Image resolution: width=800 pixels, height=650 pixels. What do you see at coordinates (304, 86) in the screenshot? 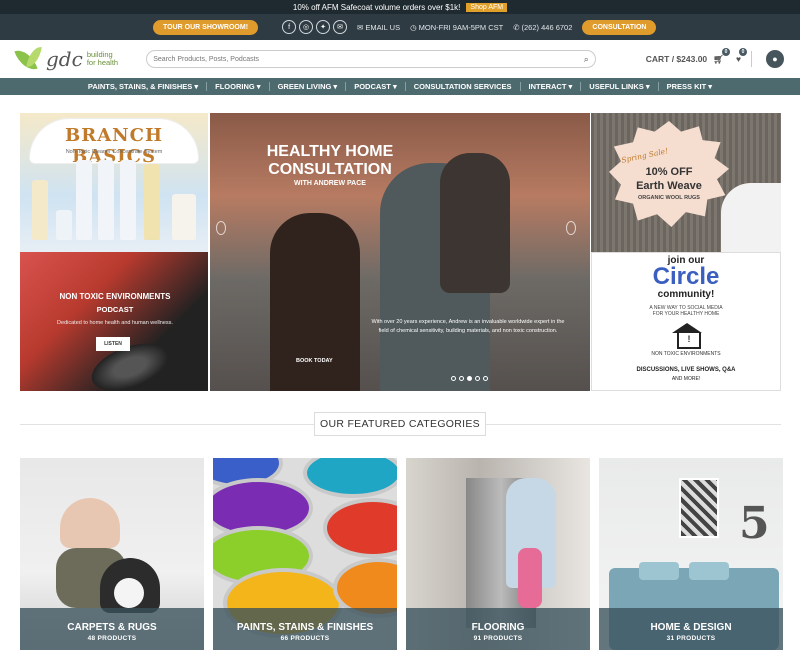
I see `nav-label: GREEN LIVING` at bounding box center [304, 86].